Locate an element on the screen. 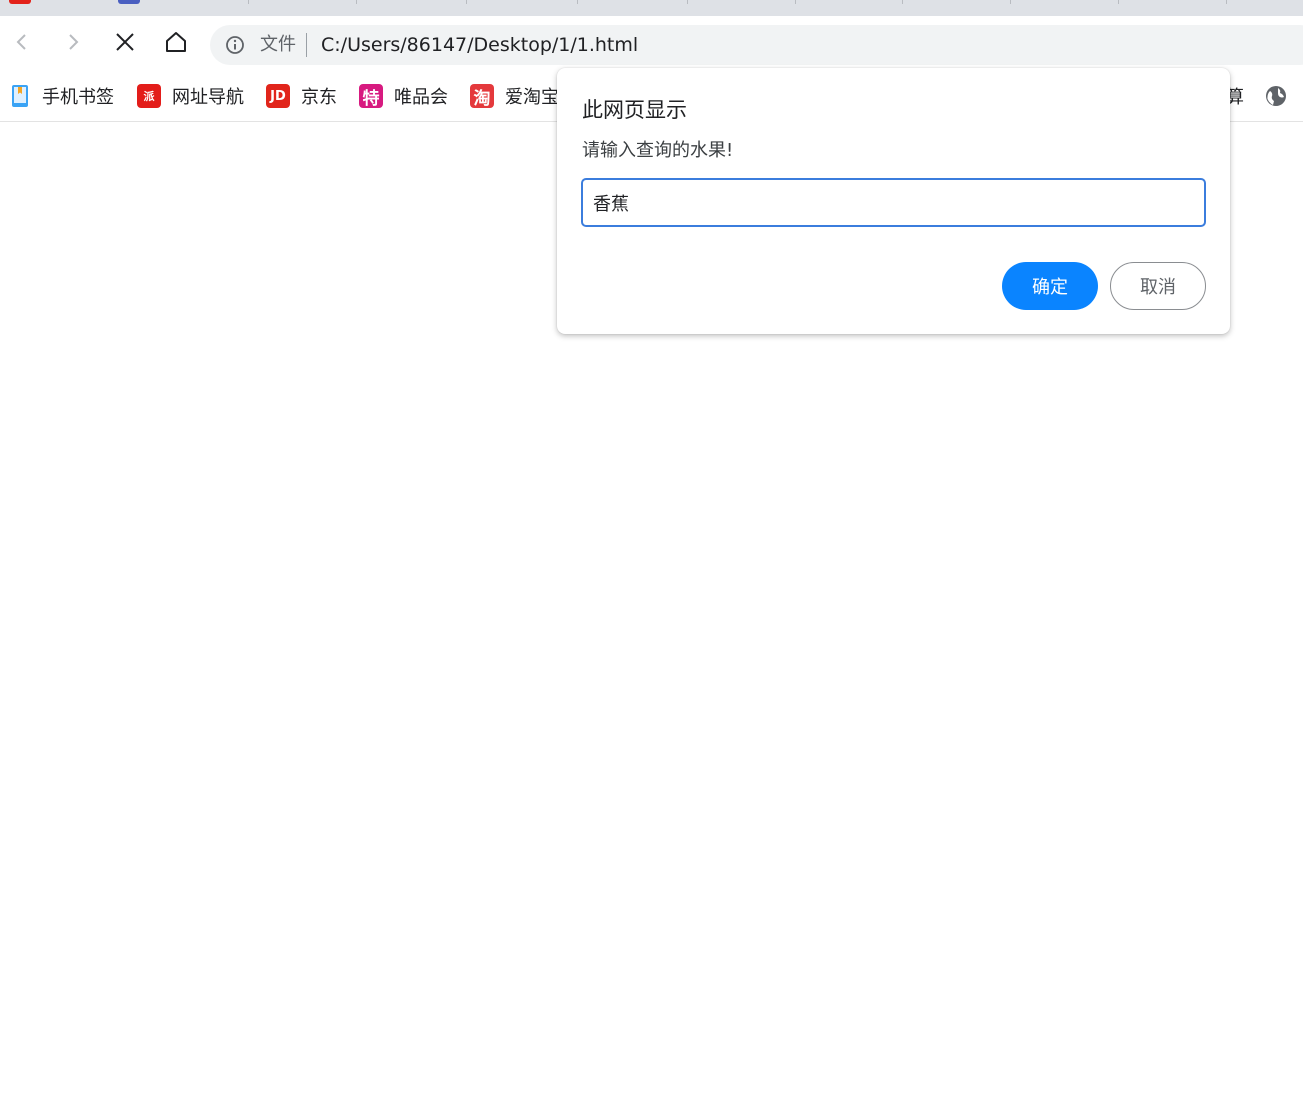  nav-site-icon: 派 is located at coordinates (149, 96).